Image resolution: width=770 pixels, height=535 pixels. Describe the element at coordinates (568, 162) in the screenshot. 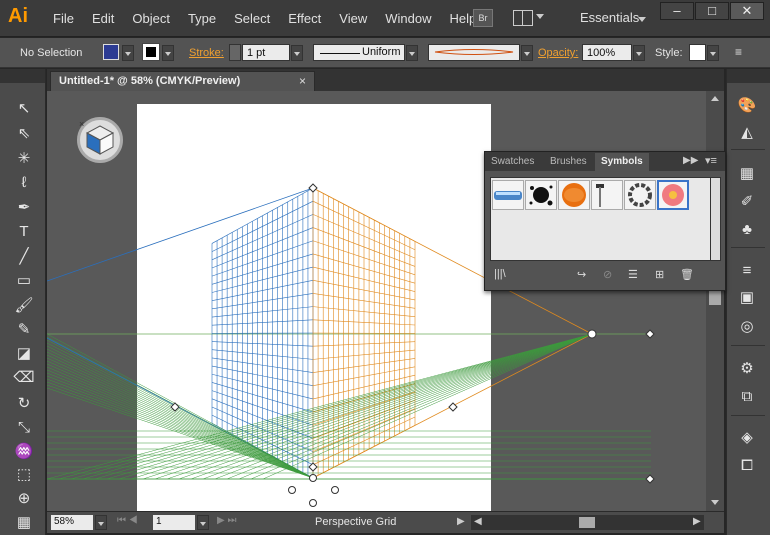

I see `tab-brushes: Brushes` at that location.